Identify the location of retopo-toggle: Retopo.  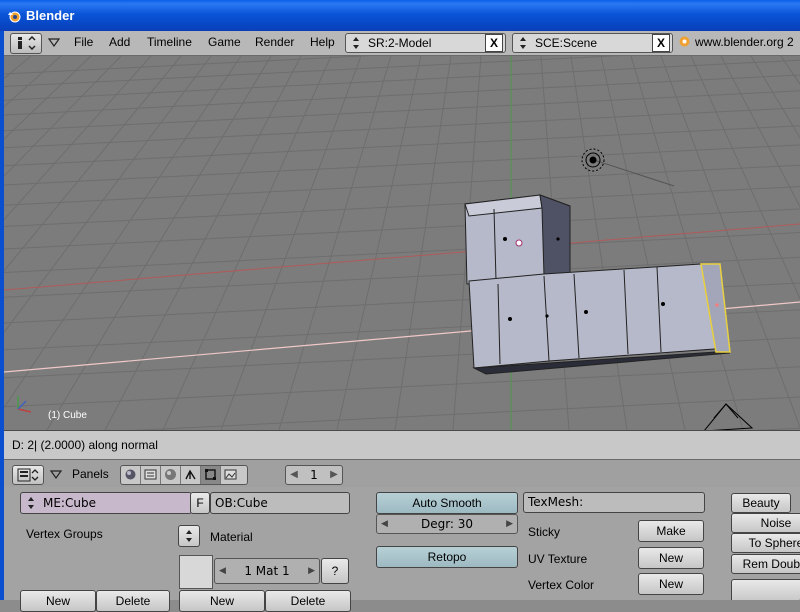
(447, 557).